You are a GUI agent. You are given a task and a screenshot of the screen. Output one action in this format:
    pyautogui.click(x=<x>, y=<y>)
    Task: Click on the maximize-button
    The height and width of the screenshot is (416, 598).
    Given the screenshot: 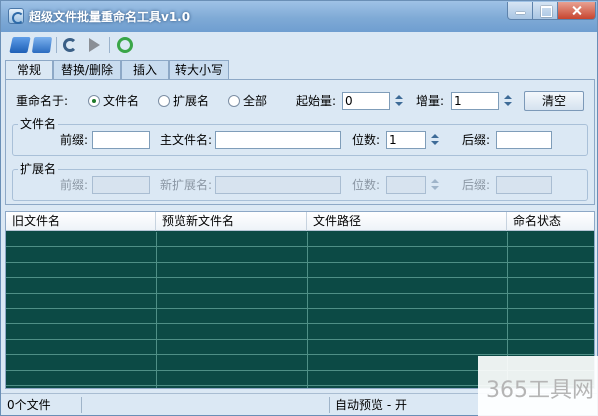 What is the action you would take?
    pyautogui.click(x=545, y=11)
    